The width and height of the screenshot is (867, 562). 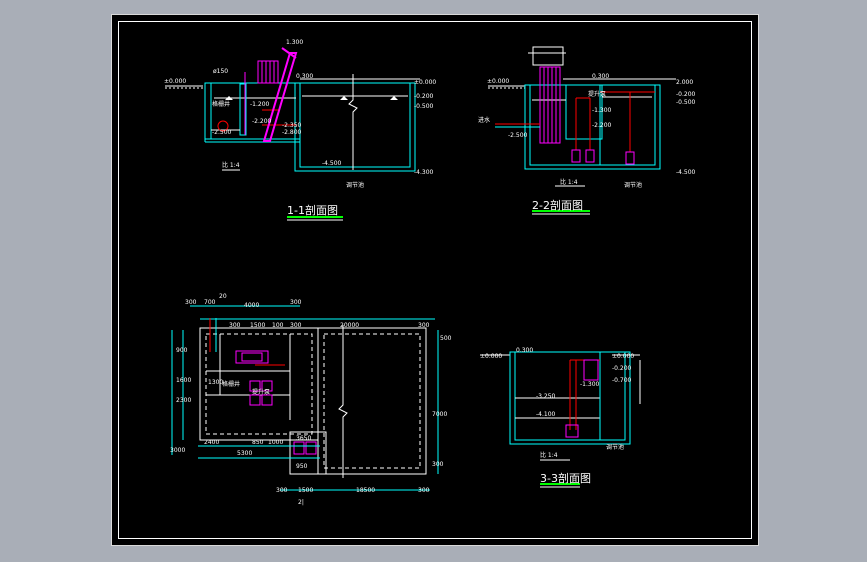 What do you see at coordinates (223, 296) in the screenshot?
I see `dim-label: 20` at bounding box center [223, 296].